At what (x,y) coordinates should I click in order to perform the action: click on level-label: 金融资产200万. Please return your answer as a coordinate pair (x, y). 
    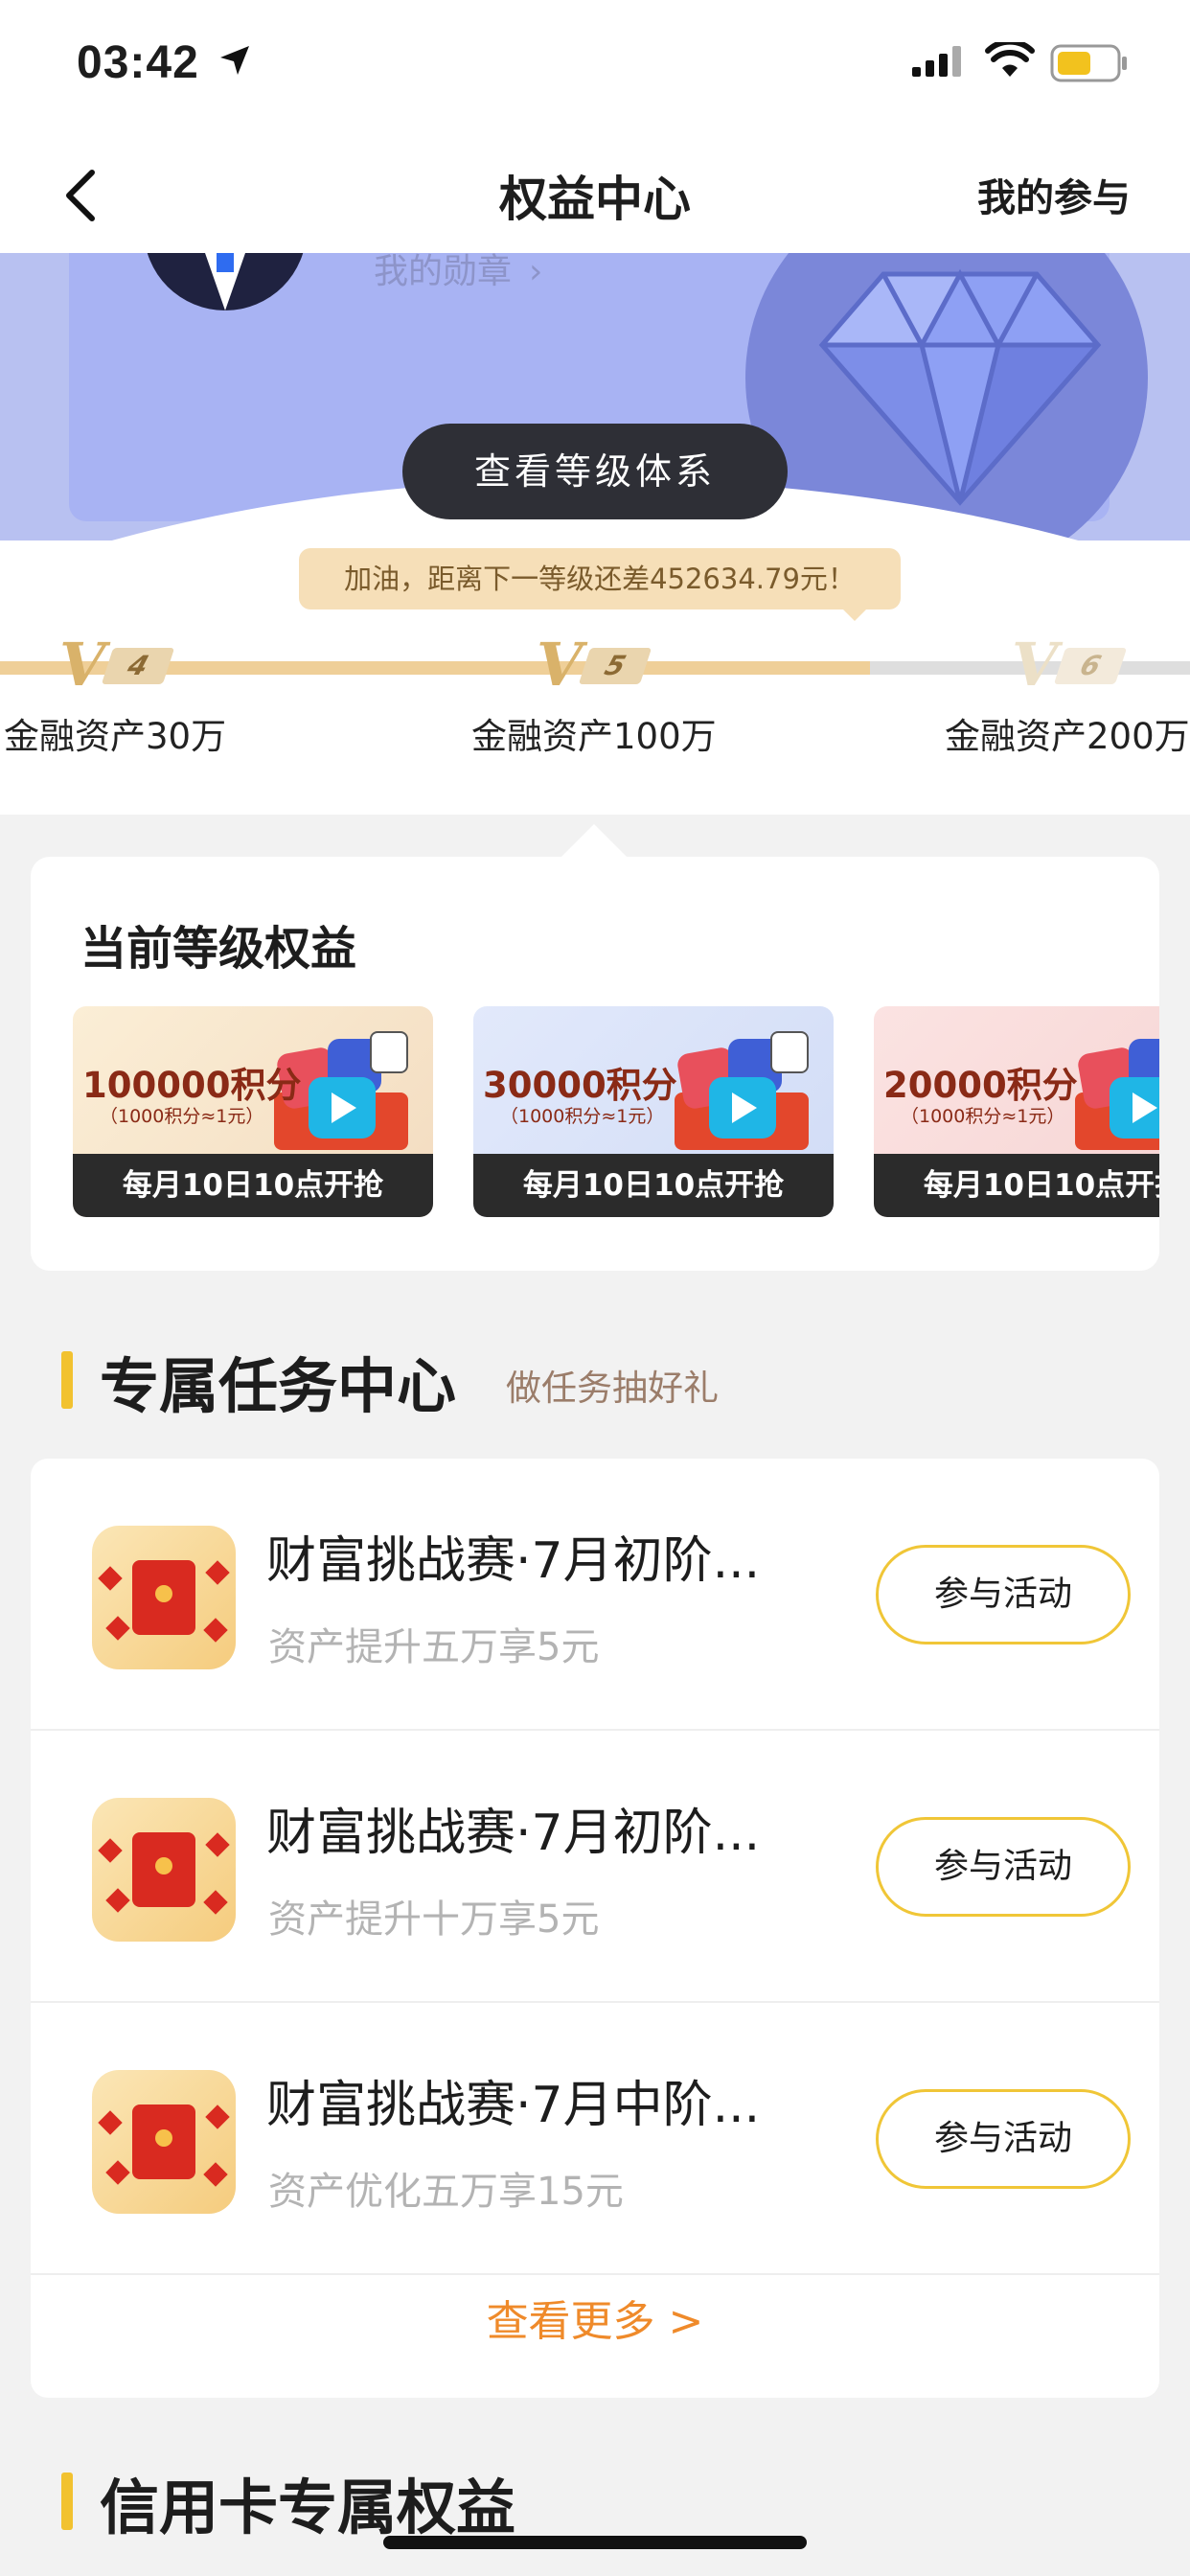
    Looking at the image, I should click on (1068, 736).